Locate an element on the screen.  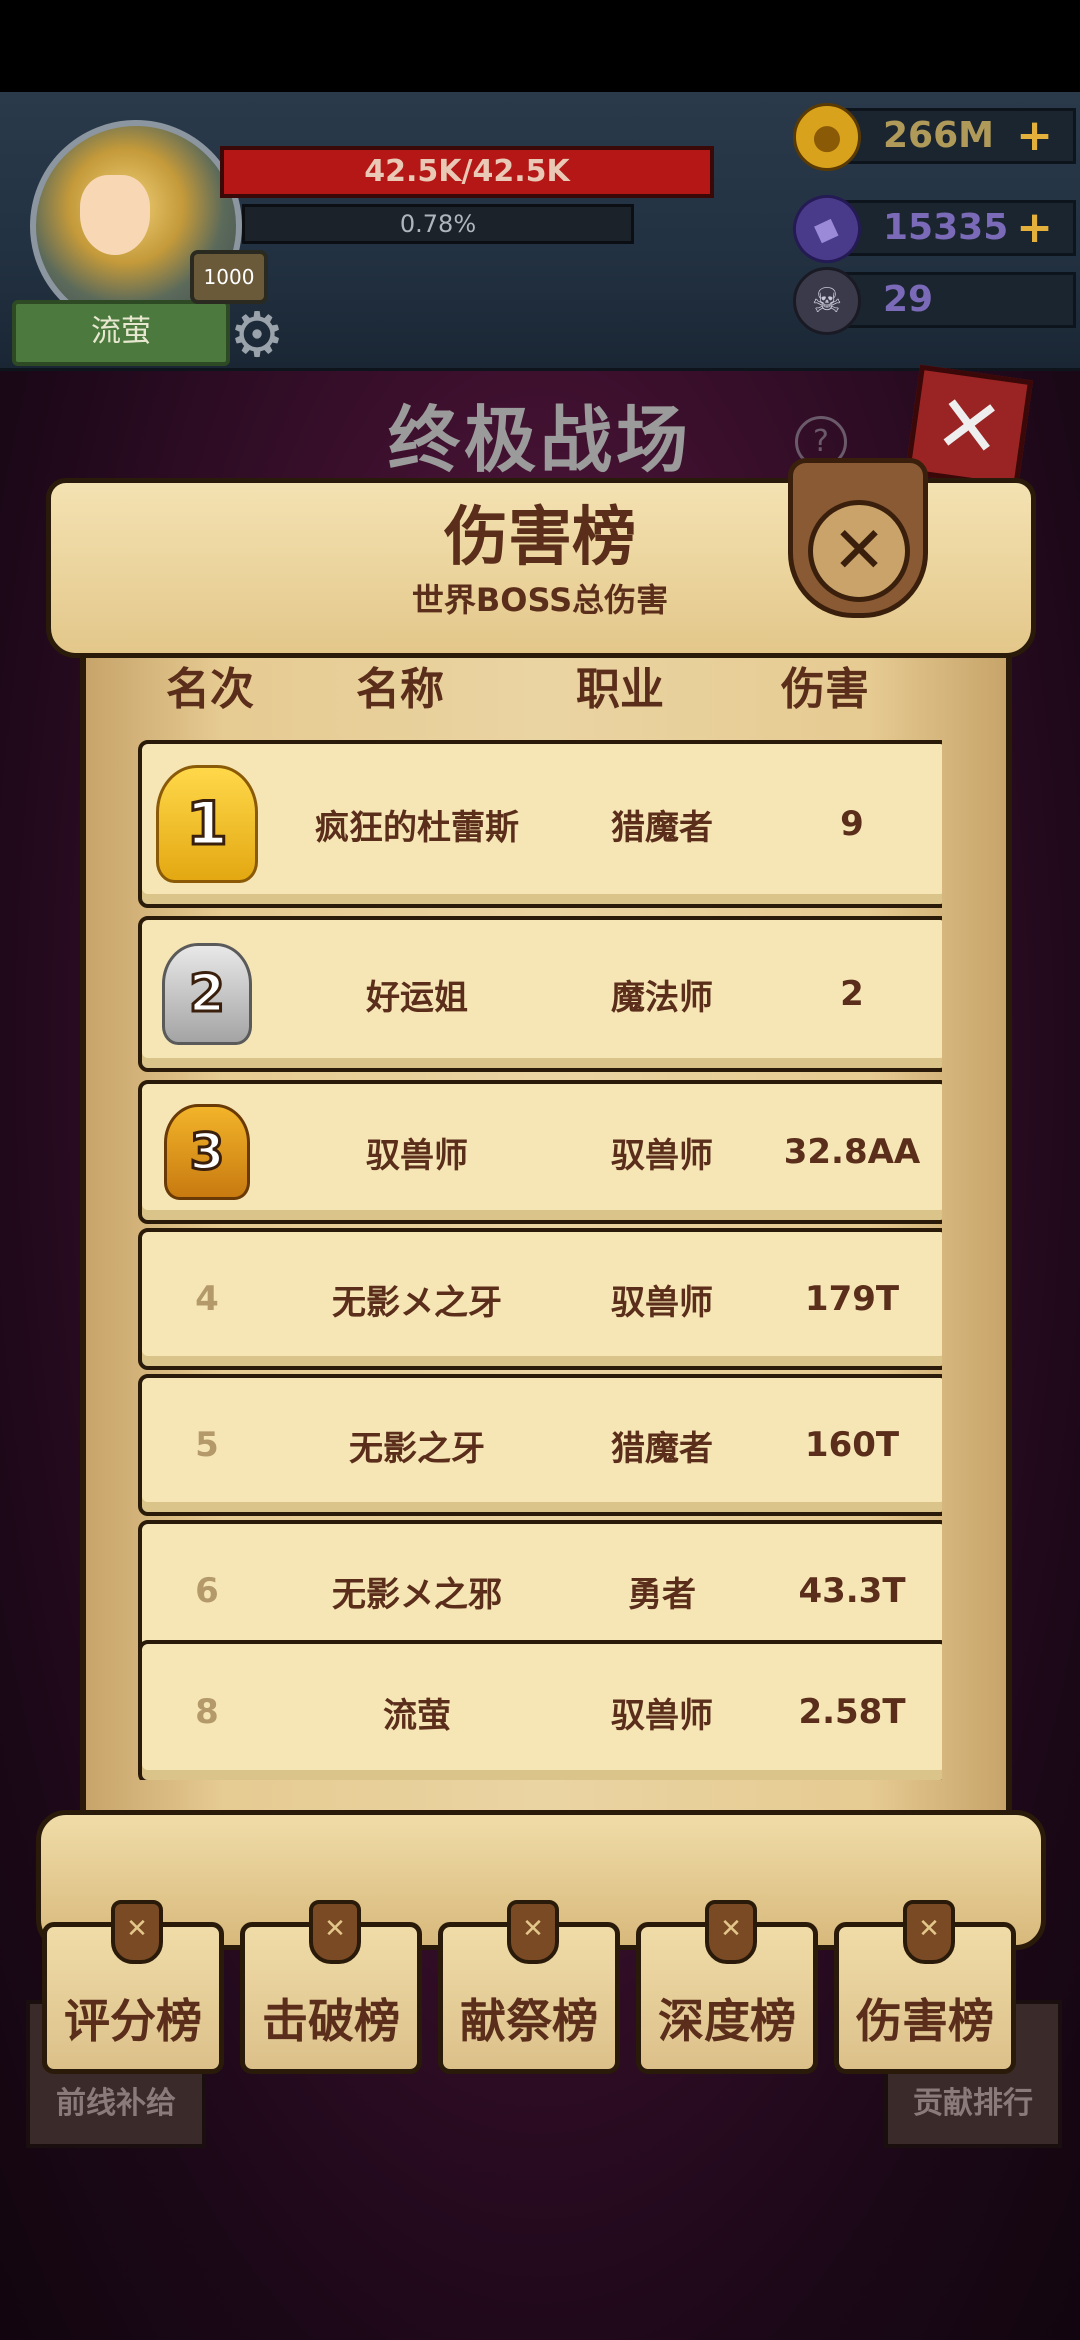
gold-counter: ● 266M + is located at coordinates (934, 137).